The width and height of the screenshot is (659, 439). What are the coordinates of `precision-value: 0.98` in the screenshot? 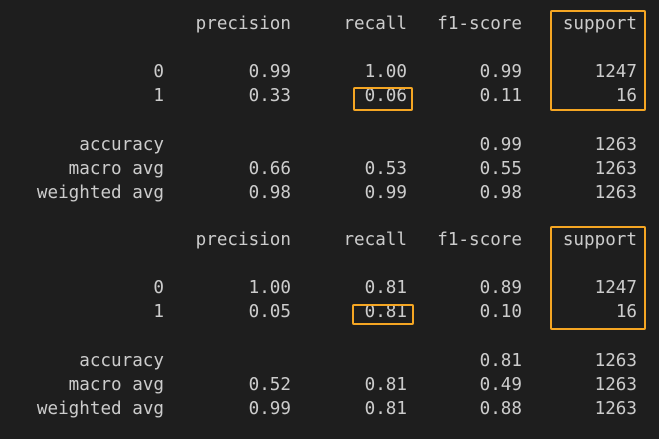 It's located at (269, 193).